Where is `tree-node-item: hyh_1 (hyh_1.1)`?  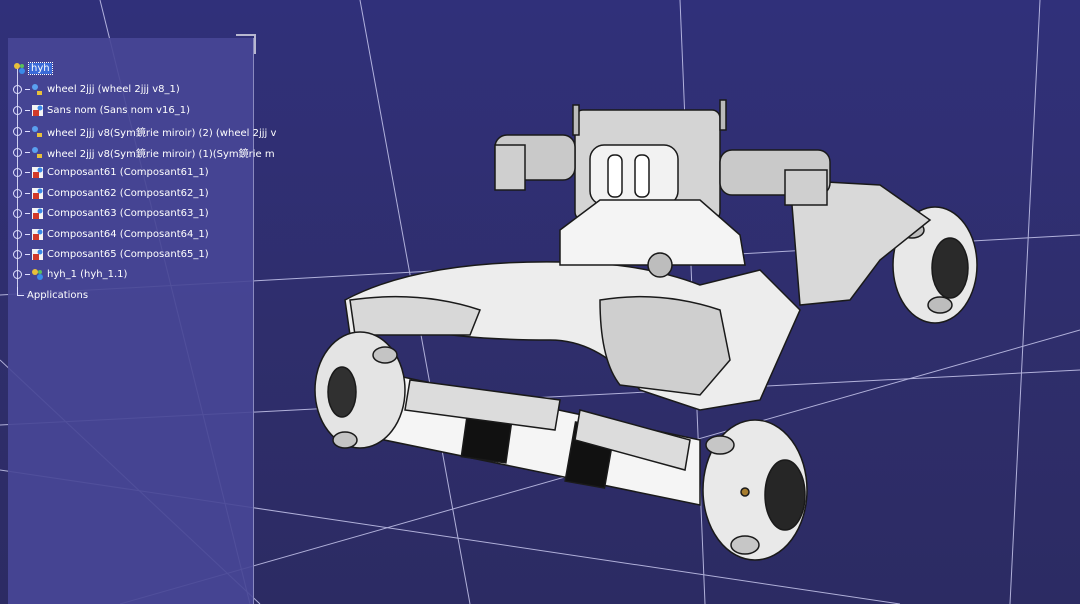 tree-node-item: hyh_1 (hyh_1.1) is located at coordinates (70, 274).